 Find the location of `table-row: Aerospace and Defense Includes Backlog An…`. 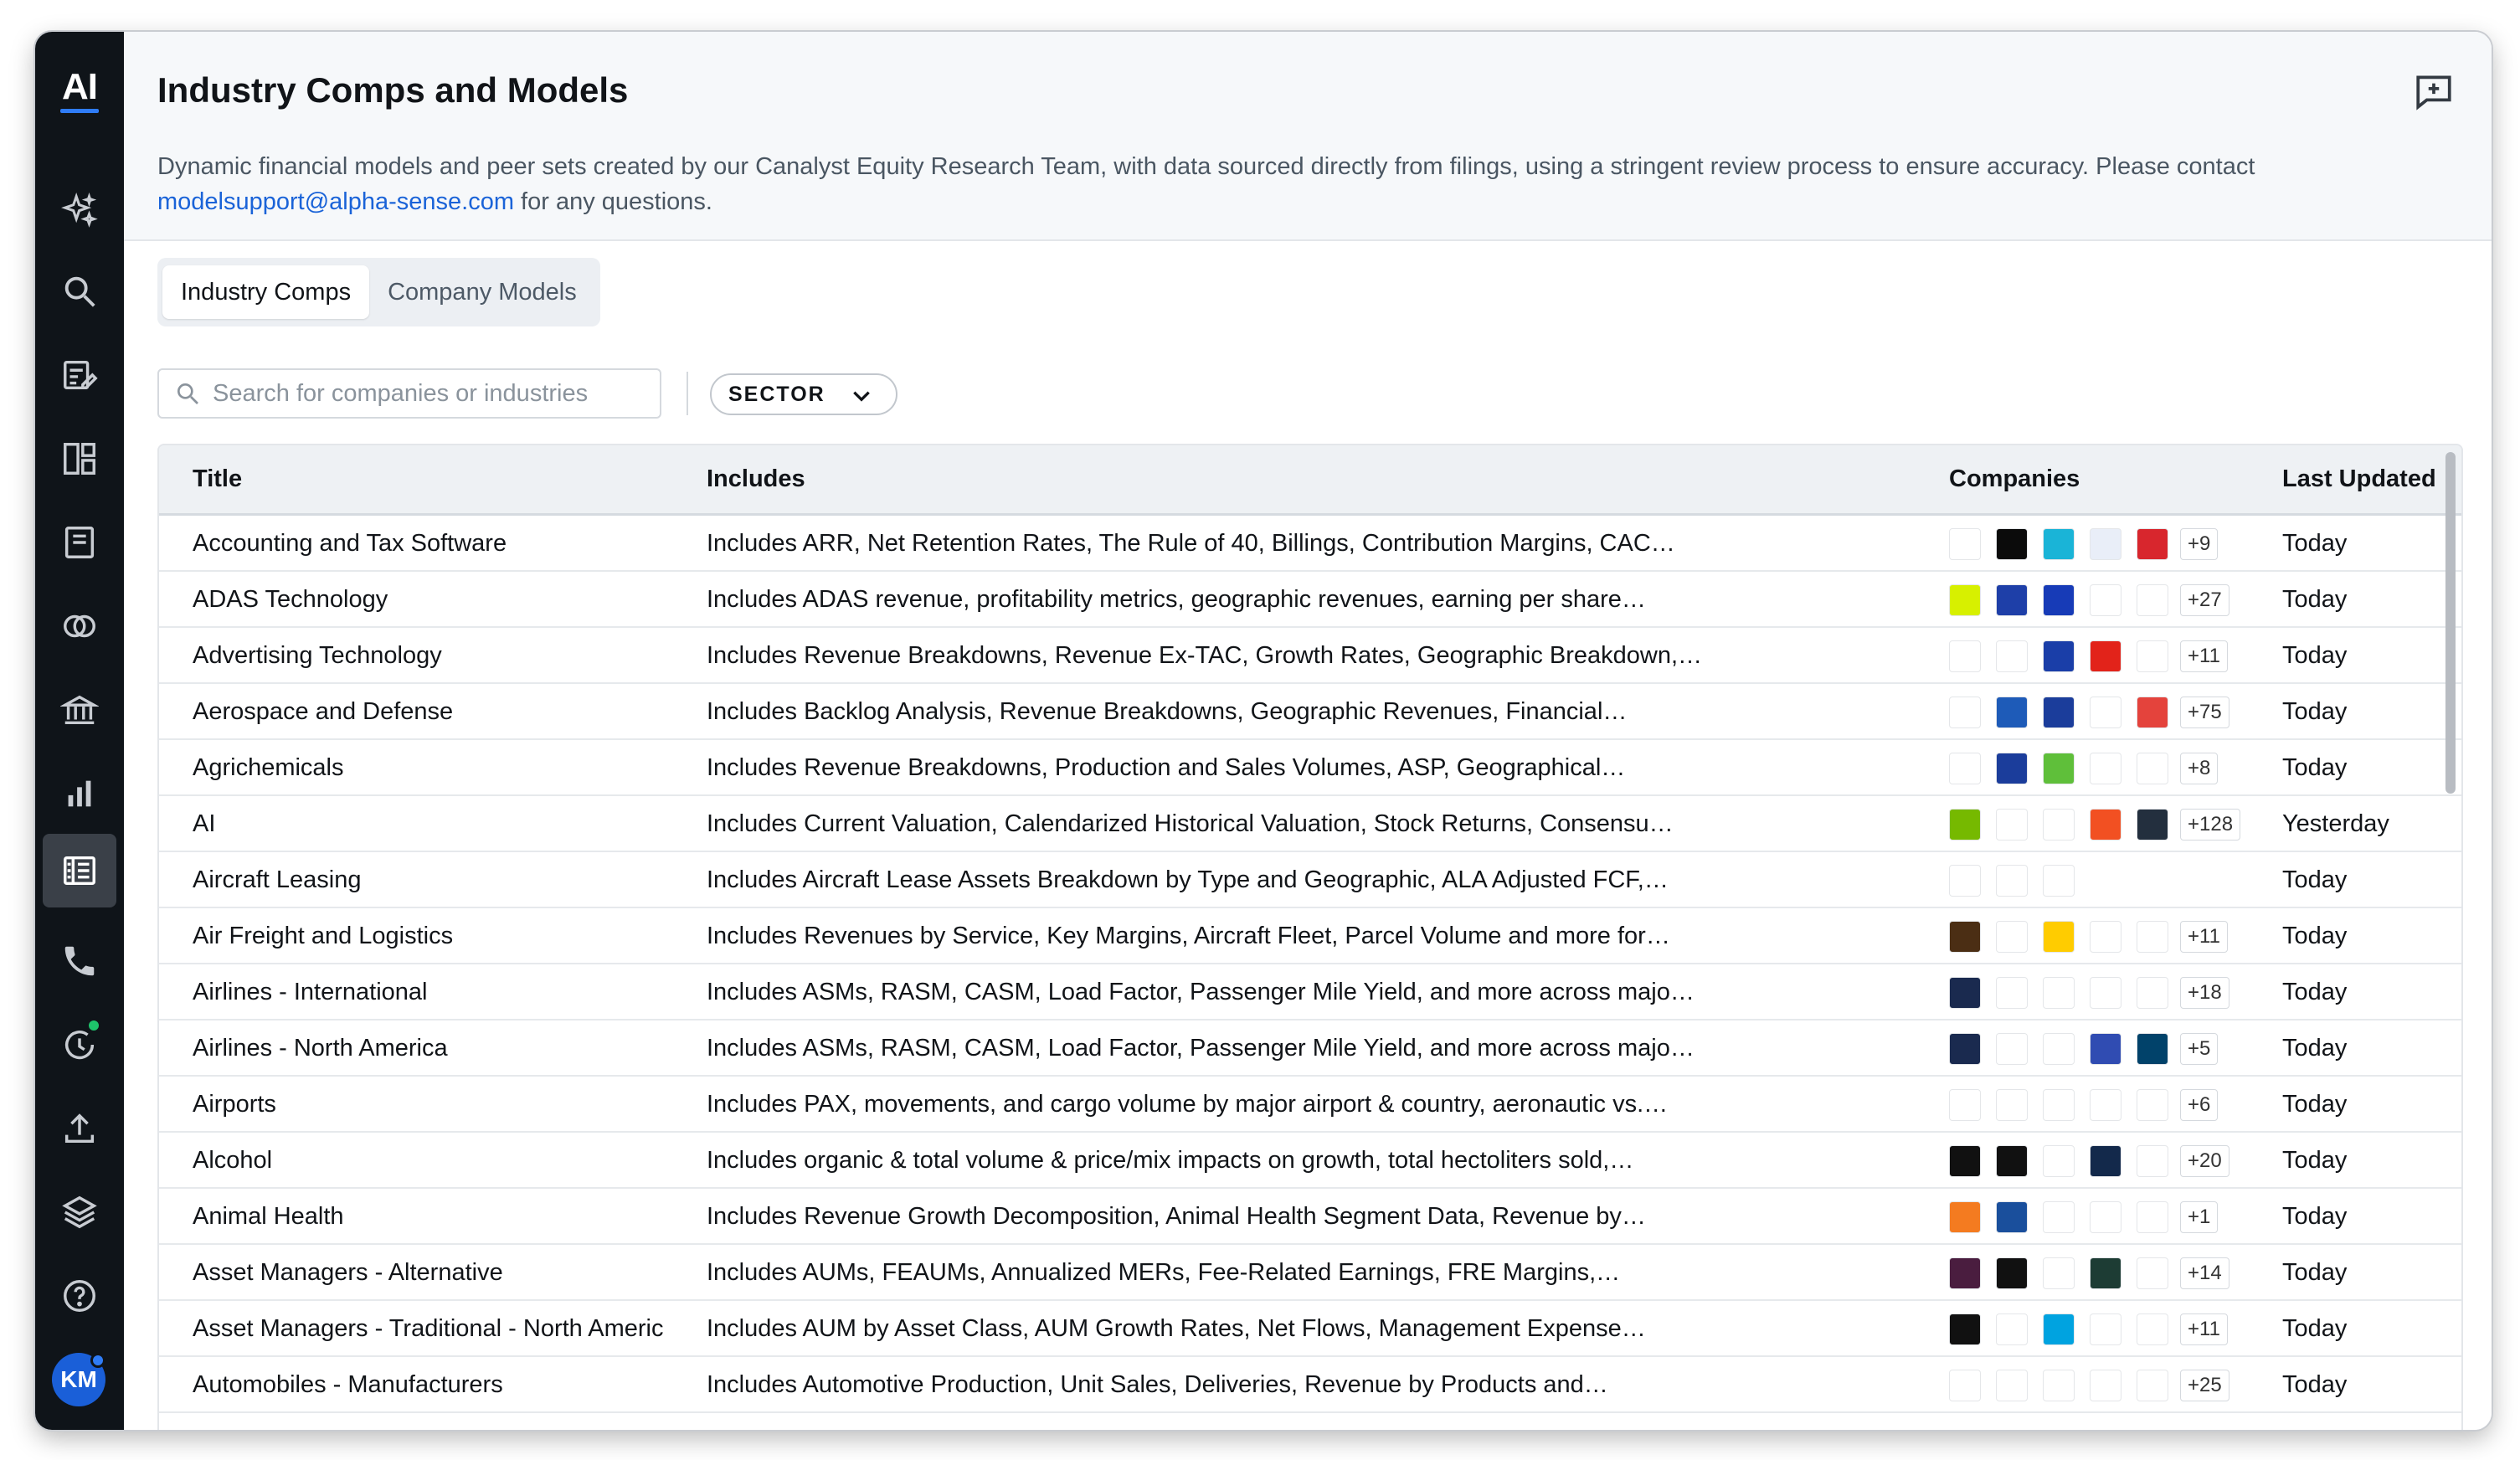

table-row: Aerospace and Defense Includes Backlog An… is located at coordinates (1310, 712).